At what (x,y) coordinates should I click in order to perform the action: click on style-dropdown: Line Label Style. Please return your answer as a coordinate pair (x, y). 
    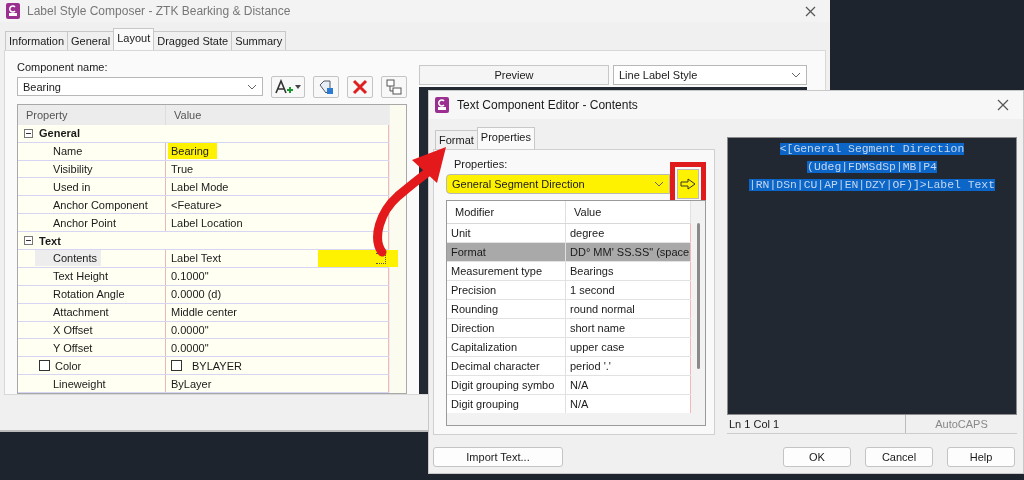
    Looking at the image, I should click on (710, 75).